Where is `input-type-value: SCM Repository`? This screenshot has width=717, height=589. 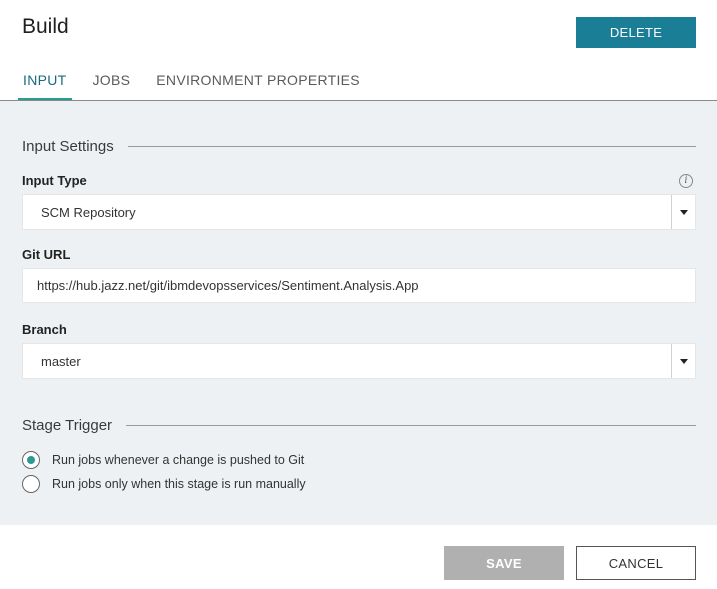
input-type-value: SCM Repository is located at coordinates (88, 212).